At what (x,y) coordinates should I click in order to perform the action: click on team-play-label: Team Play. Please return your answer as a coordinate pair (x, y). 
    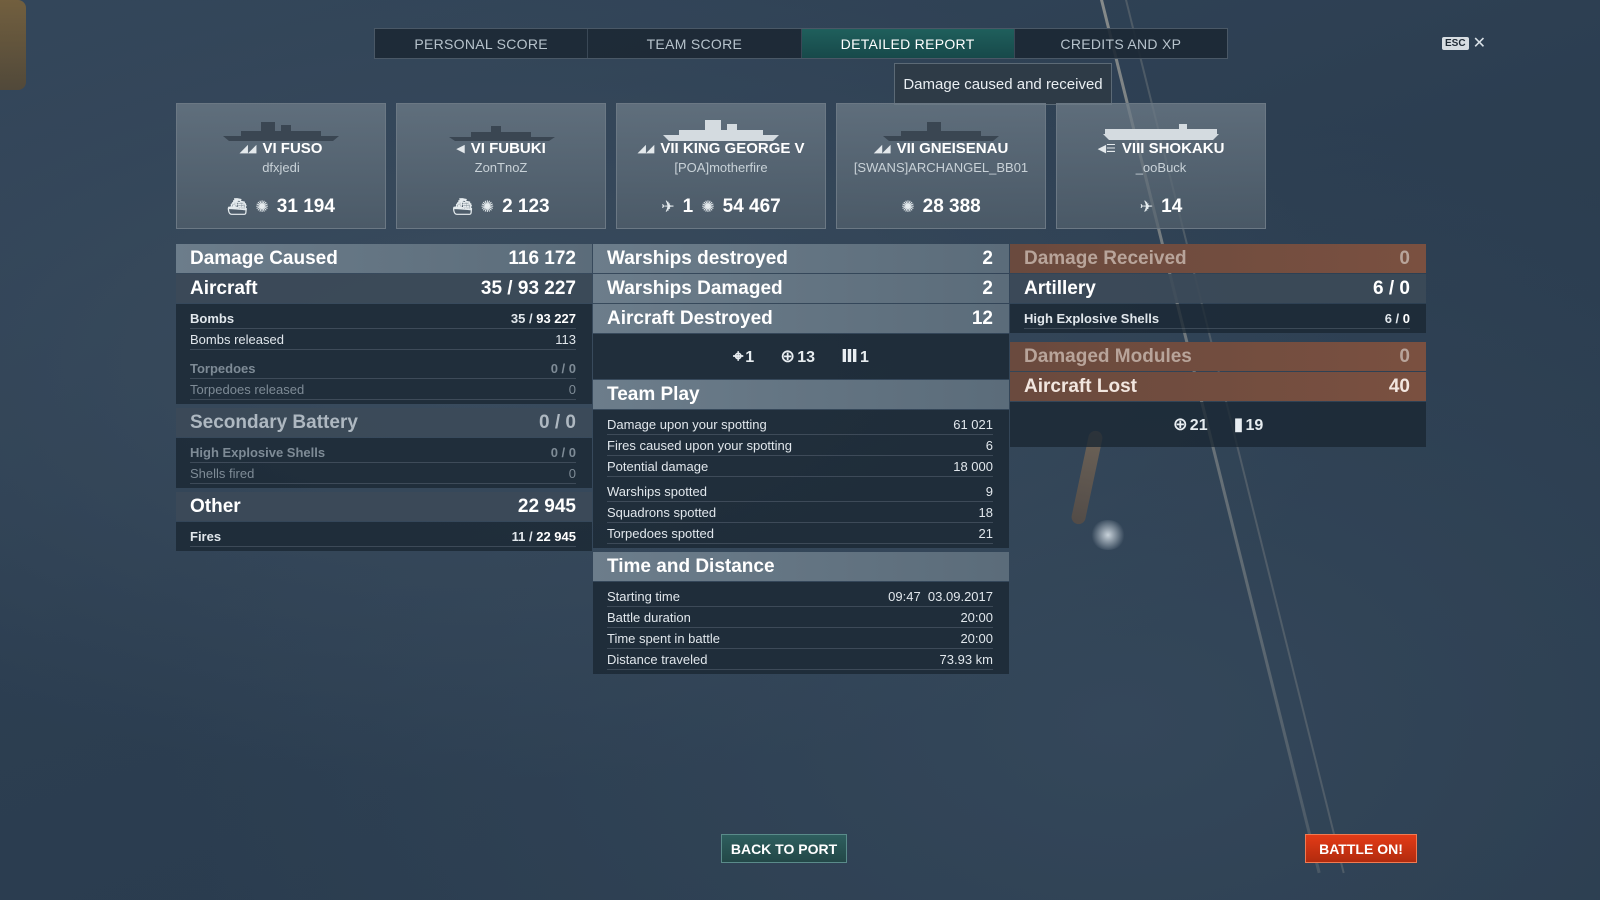
    Looking at the image, I should click on (653, 394).